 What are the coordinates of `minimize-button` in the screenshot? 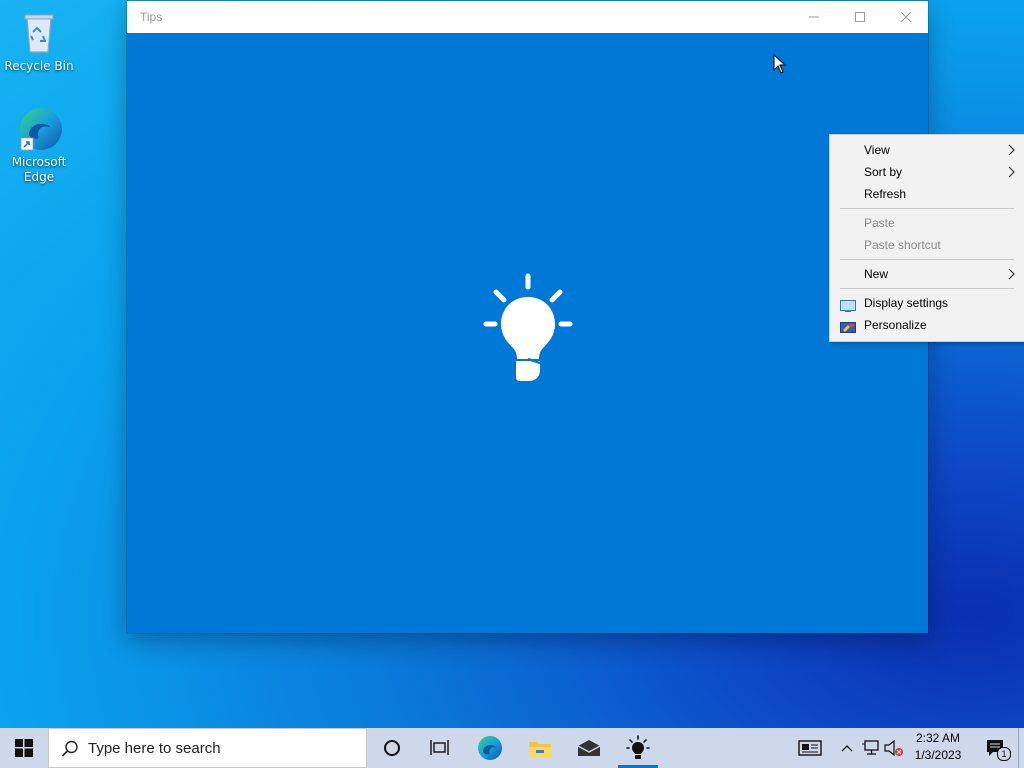 It's located at (814, 17).